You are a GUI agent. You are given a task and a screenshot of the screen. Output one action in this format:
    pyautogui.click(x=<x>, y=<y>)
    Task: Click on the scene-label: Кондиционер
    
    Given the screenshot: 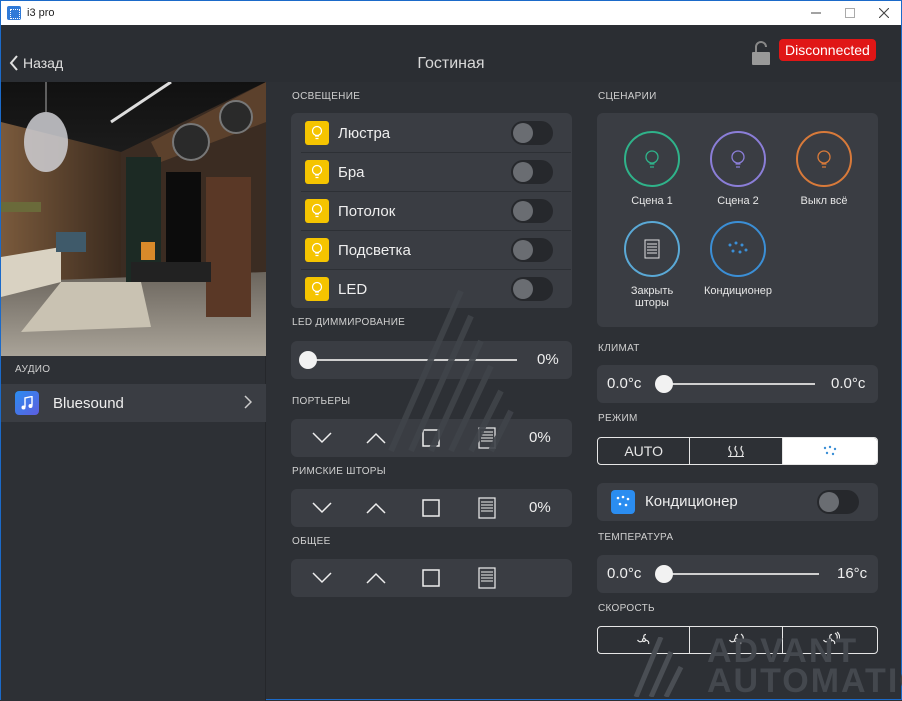 What is the action you would take?
    pyautogui.click(x=738, y=291)
    